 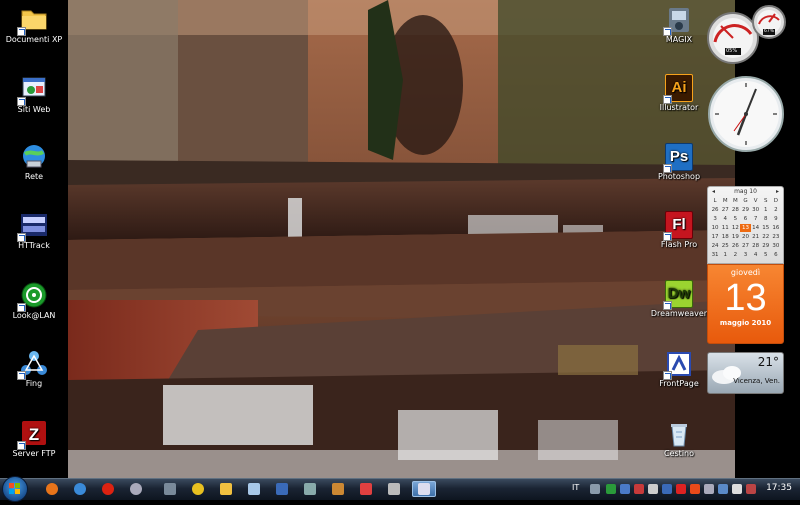 What do you see at coordinates (776, 219) in the screenshot?
I see `calendar-day-cell: 9` at bounding box center [776, 219].